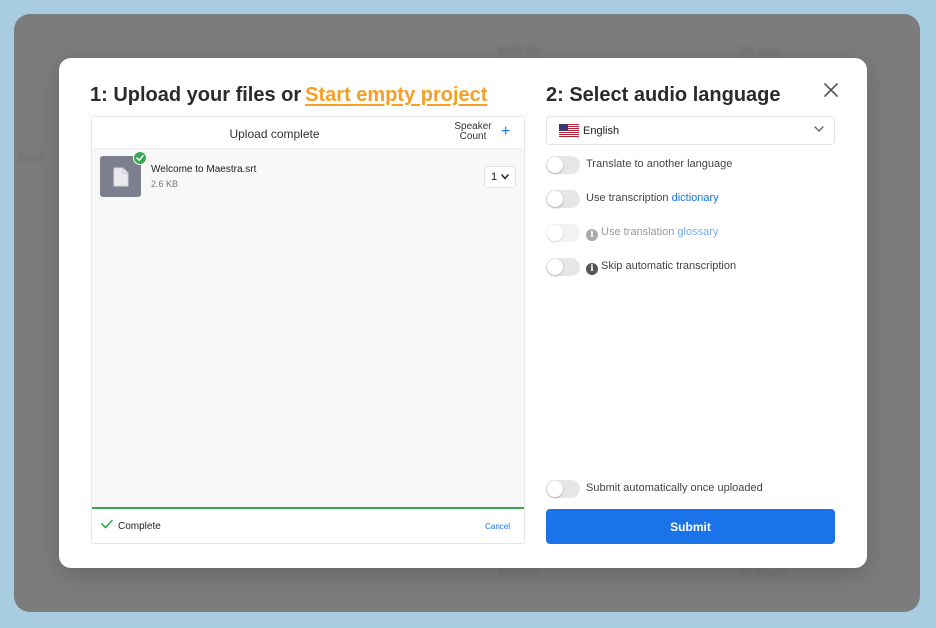 The height and width of the screenshot is (628, 936). I want to click on speaker-count-value: 1, so click(494, 177).